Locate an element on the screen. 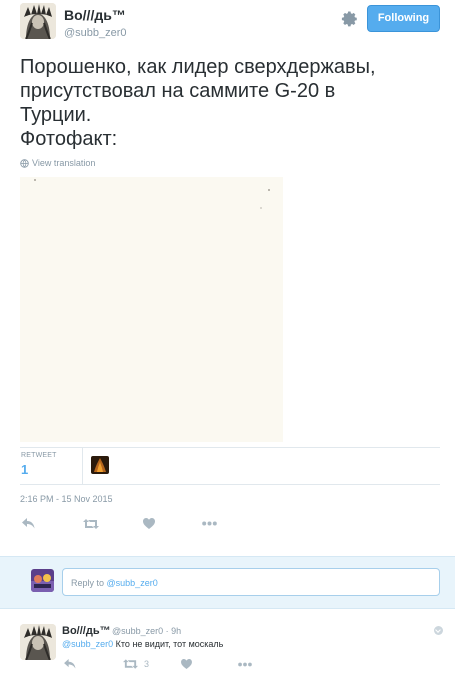 The image size is (455, 680). reply-placeholder-prefix: Reply to is located at coordinates (89, 583).